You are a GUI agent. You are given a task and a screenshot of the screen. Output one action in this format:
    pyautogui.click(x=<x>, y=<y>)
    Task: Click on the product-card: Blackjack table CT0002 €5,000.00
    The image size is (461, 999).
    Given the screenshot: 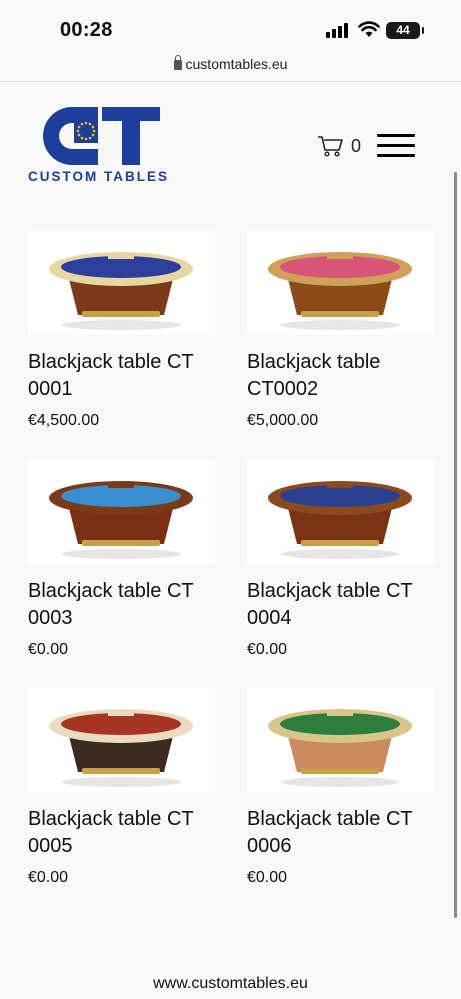 What is the action you would take?
    pyautogui.click(x=340, y=330)
    